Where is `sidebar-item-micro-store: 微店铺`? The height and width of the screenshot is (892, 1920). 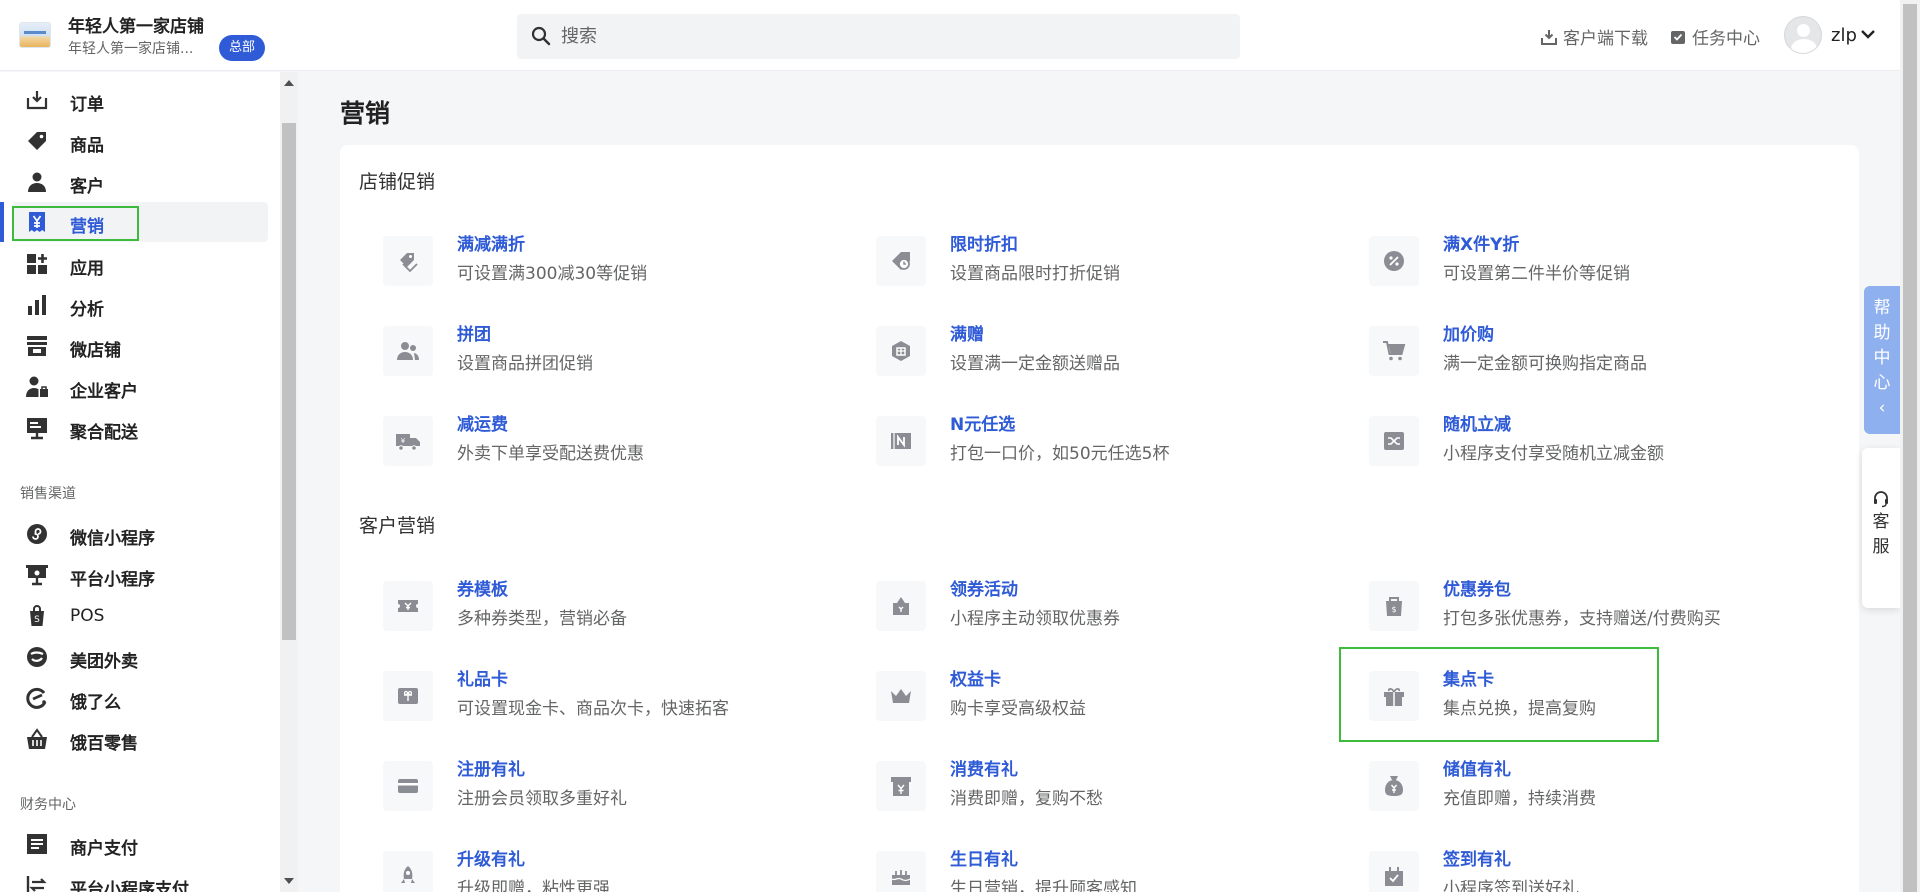
sidebar-item-micro-store: 微店铺 is located at coordinates (134, 346).